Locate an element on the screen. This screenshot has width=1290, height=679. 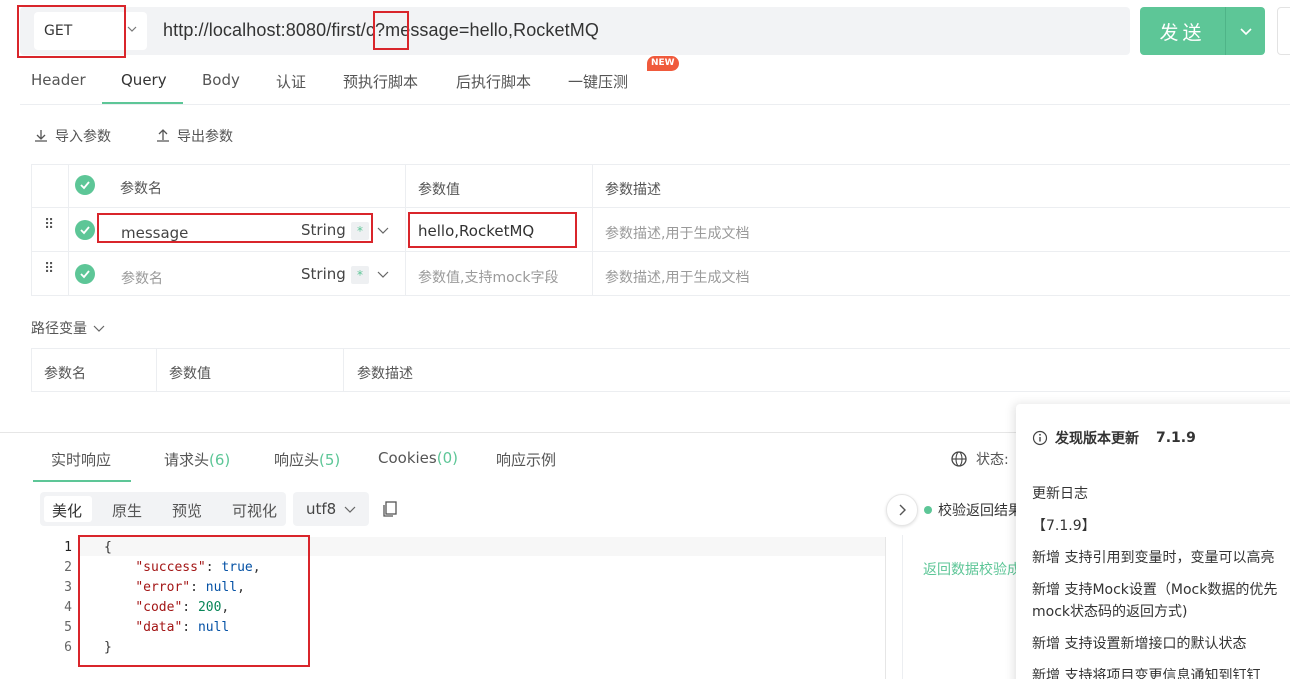
tab-auth: 认证 is located at coordinates (291, 81).